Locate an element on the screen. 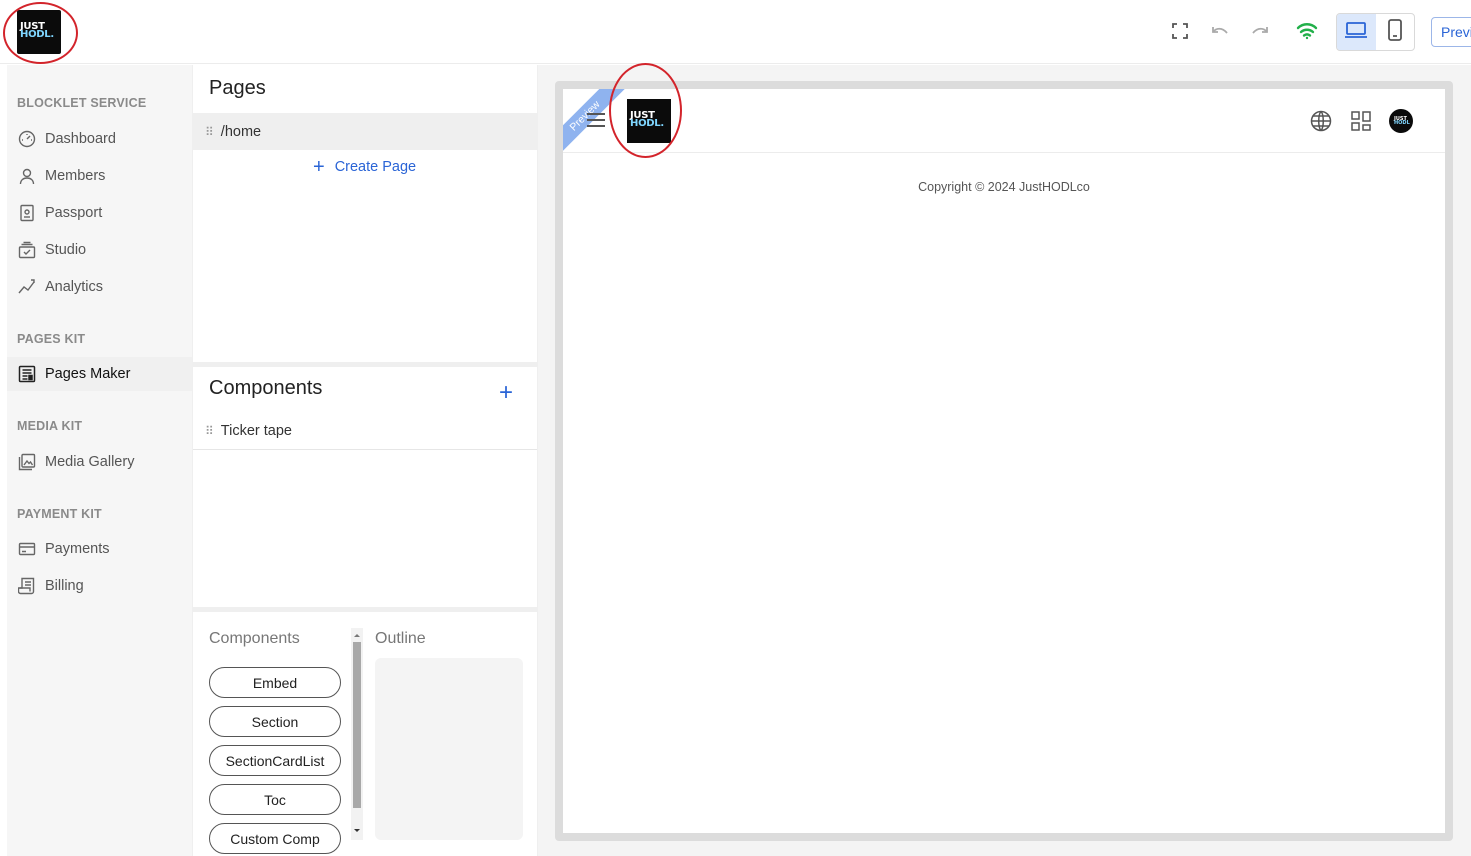  gallery-icon is located at coordinates (27, 462).